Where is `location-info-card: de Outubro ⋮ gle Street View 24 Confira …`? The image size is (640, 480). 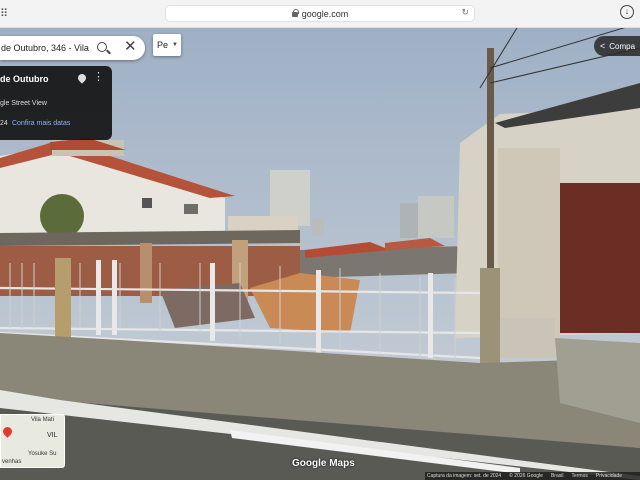 location-info-card: de Outubro ⋮ gle Street View 24 Confira … is located at coordinates (56, 103).